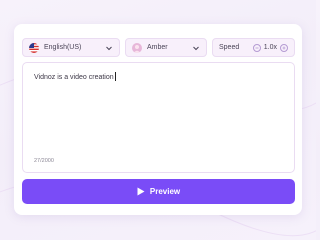  Describe the element at coordinates (270, 47) in the screenshot. I see `speed-value: 1.0x` at that location.